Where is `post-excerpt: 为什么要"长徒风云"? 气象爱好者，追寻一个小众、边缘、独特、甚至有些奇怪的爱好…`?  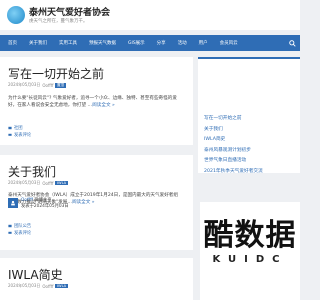 post-excerpt: 为什么要"长徒风云"? 气象爱好者，追寻一个小众、边缘、独特、甚至有些奇怪的爱好… is located at coordinates (97, 102).